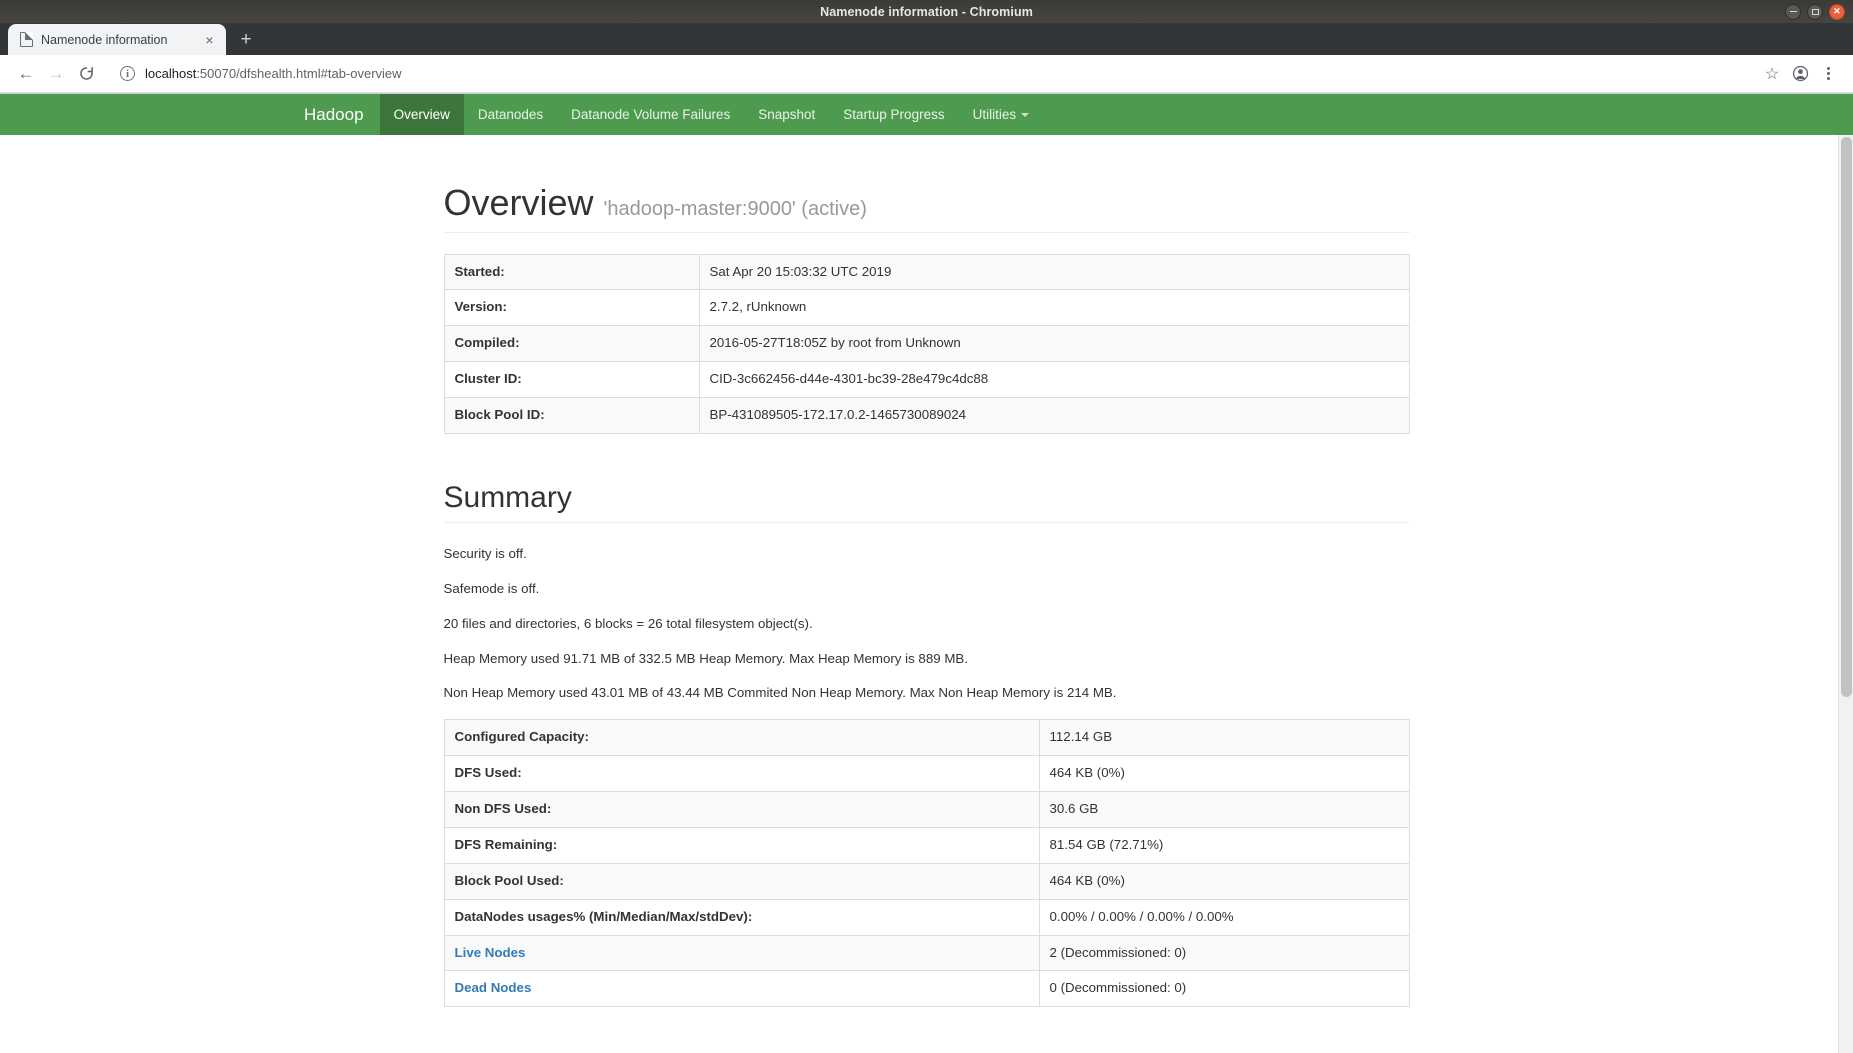 This screenshot has width=1853, height=1053. I want to click on chevron-down-icon, so click(1025, 114).